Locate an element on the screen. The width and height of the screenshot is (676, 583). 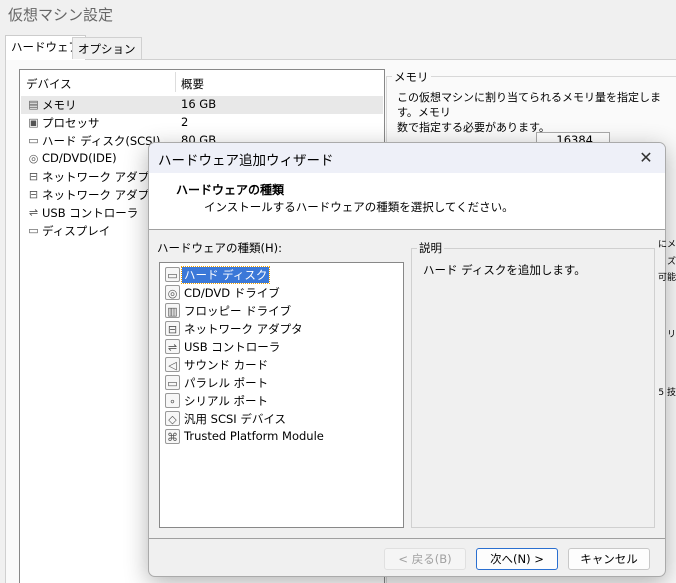
device-name: メモリ is located at coordinates (59, 105).